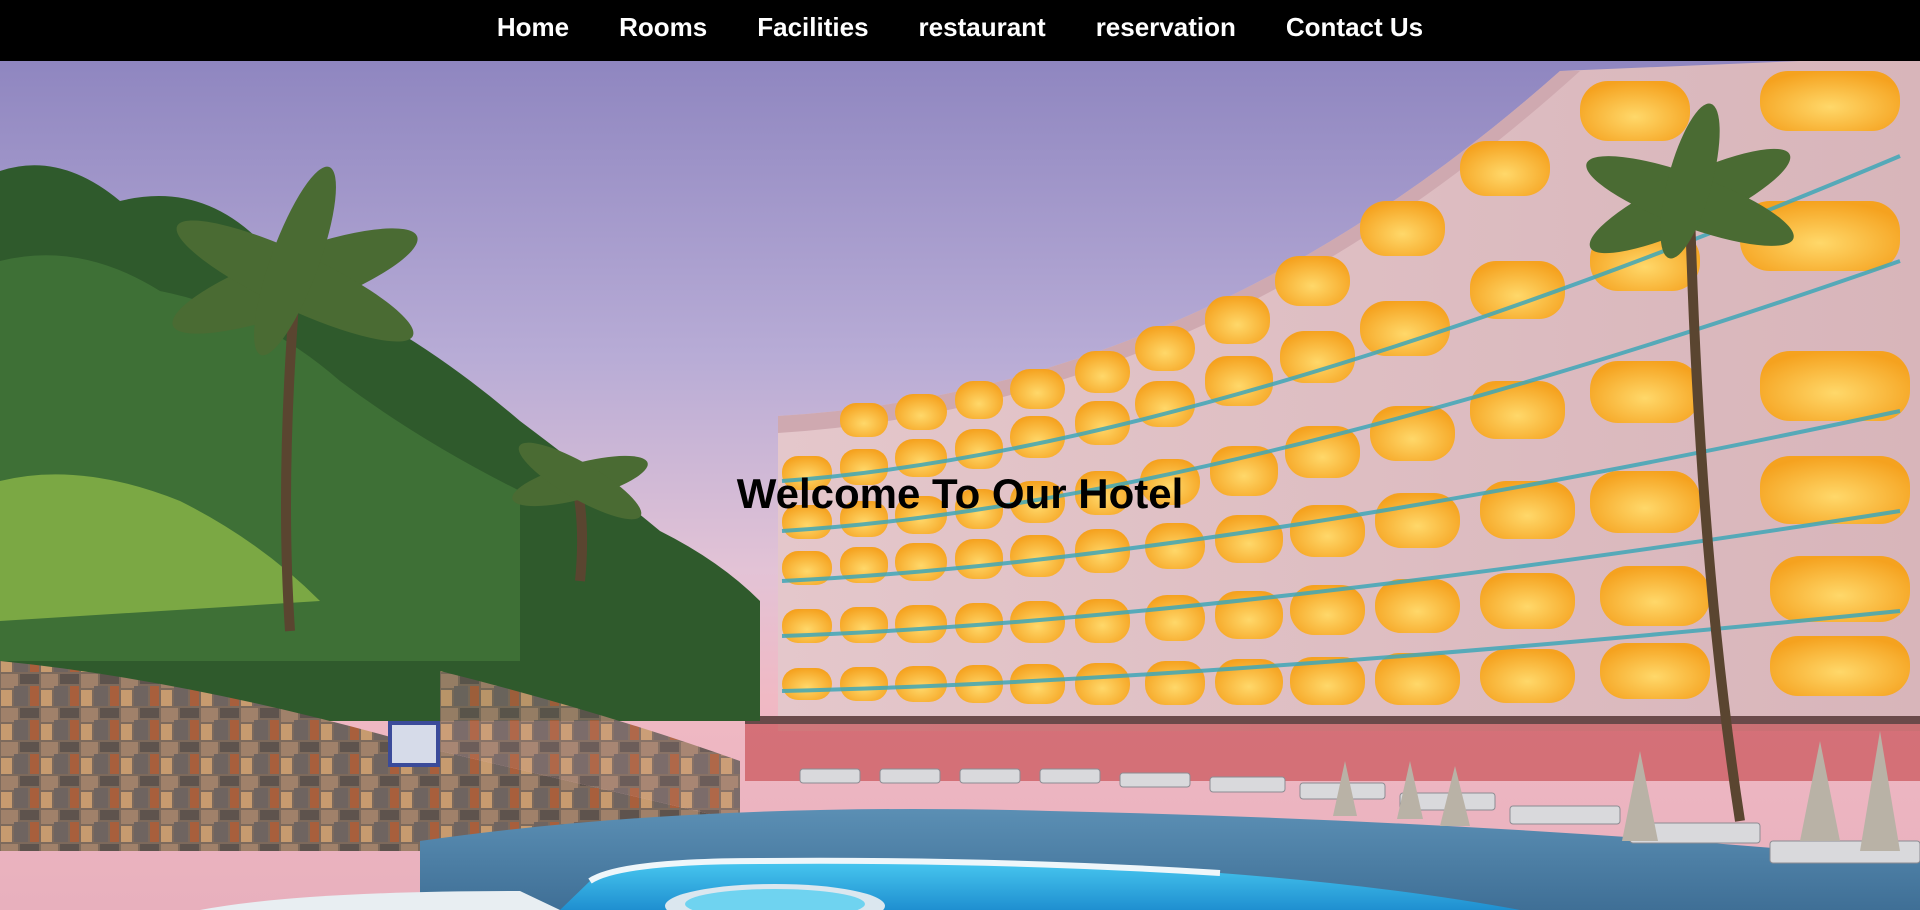 The image size is (1920, 910). What do you see at coordinates (812, 27) in the screenshot?
I see `nav-facilities-link: Facilities` at bounding box center [812, 27].